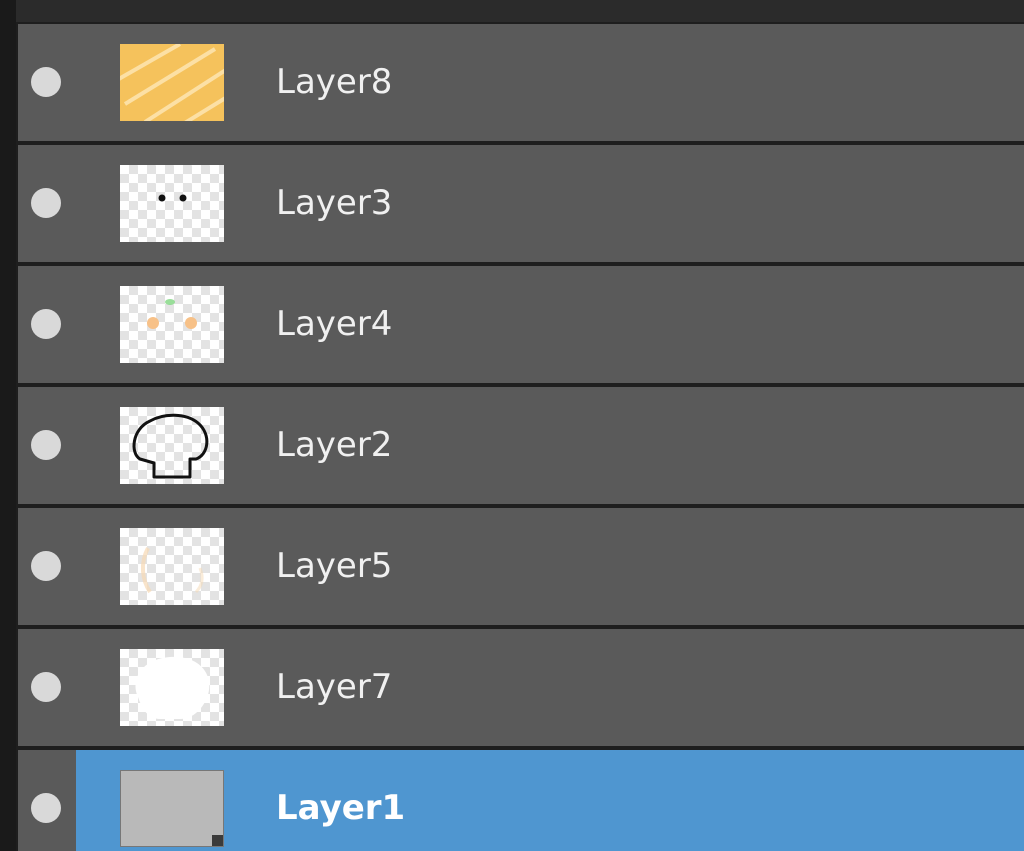 The width and height of the screenshot is (1024, 851). Describe the element at coordinates (521, 324) in the screenshot. I see `layer-row-layer4: Layer4` at that location.